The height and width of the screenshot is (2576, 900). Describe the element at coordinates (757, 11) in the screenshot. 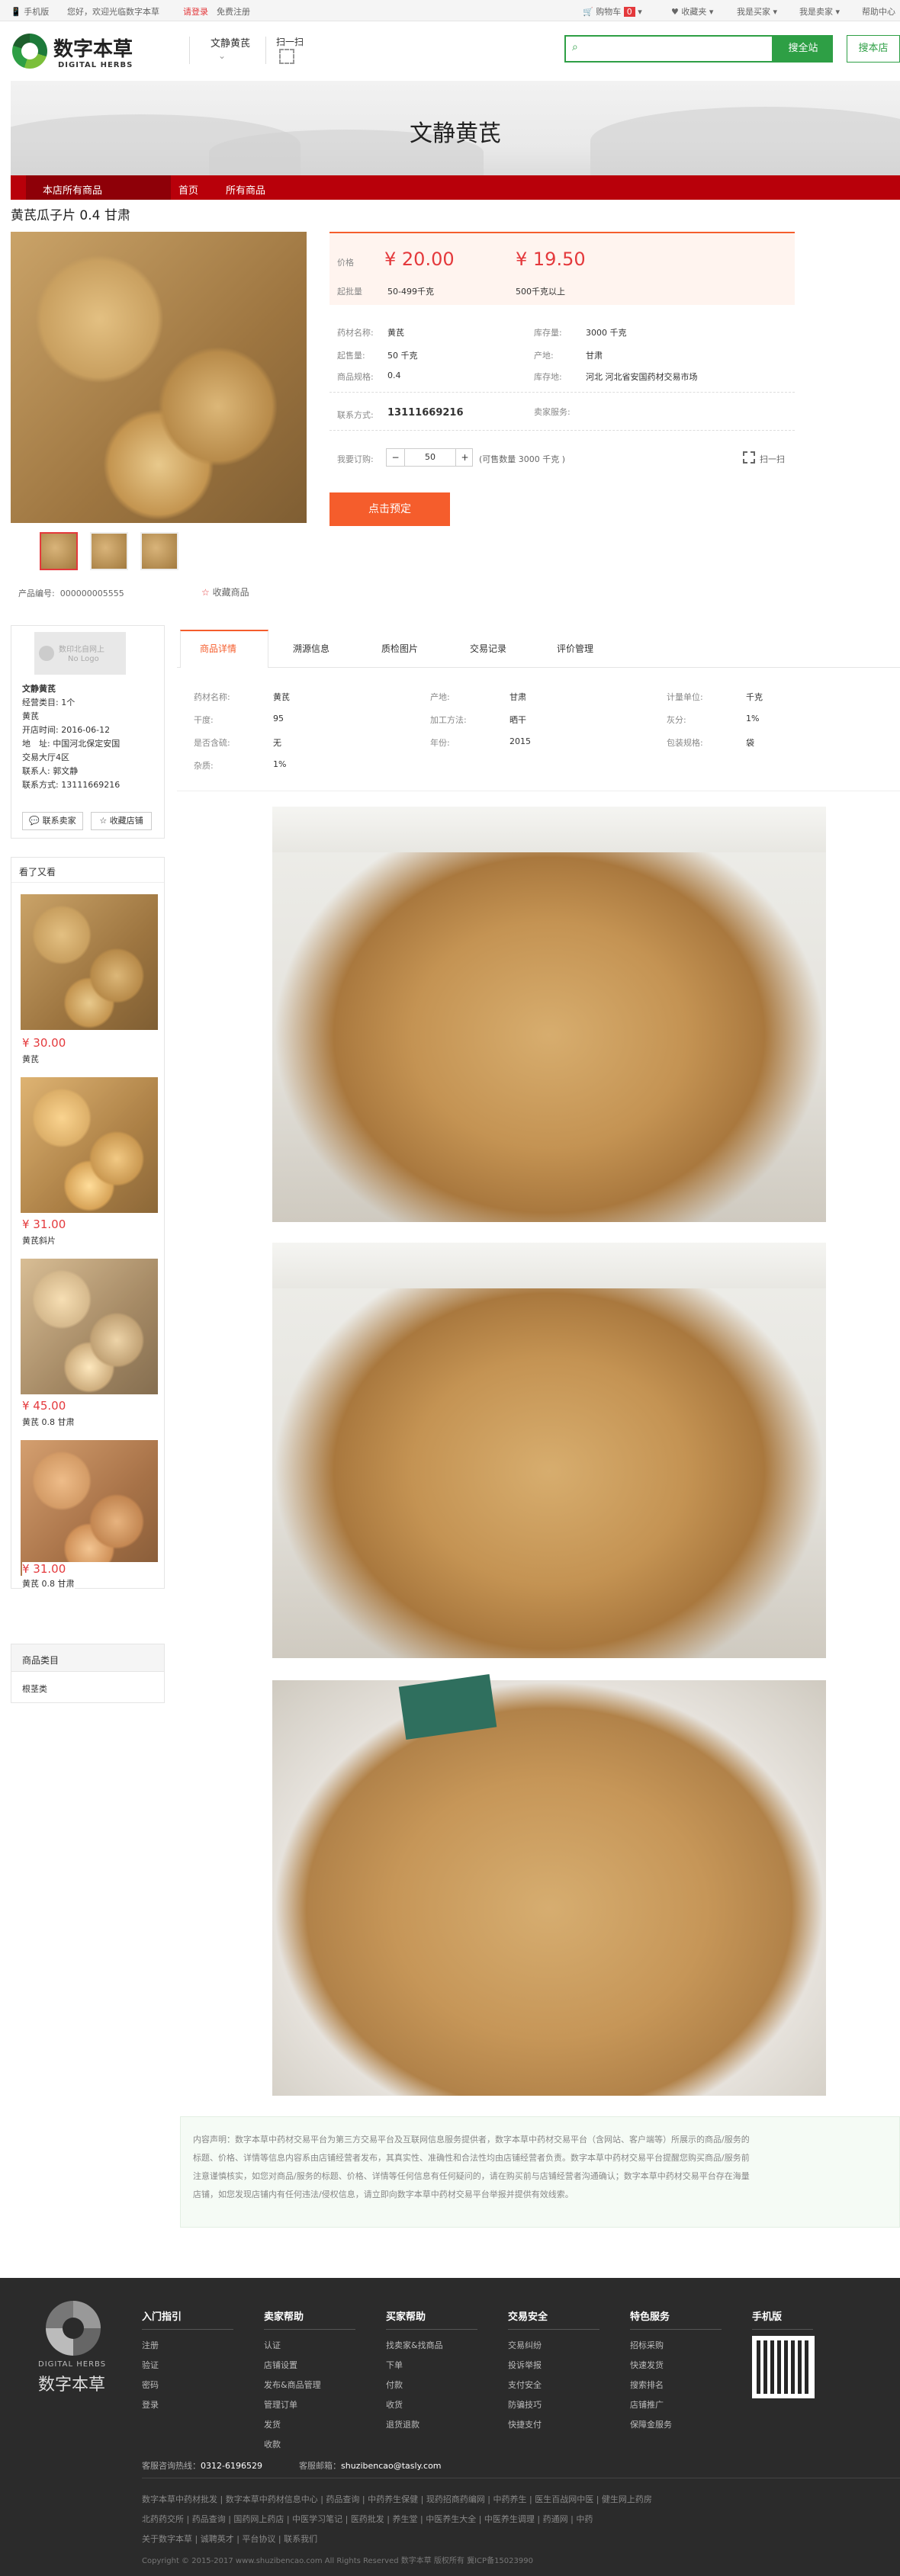

I see `buyer-link: 我是买家 ▾` at that location.